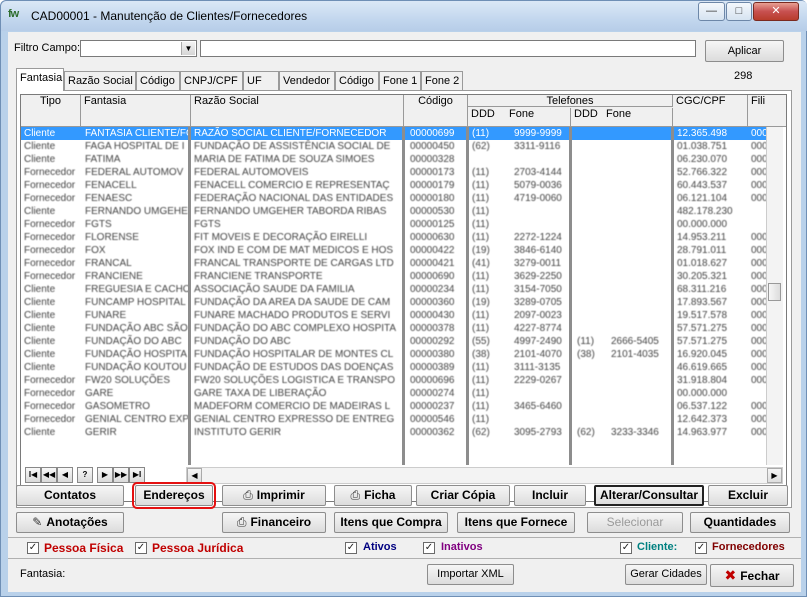 Image resolution: width=807 pixels, height=597 pixels. Describe the element at coordinates (50, 198) in the screenshot. I see `cell-tipo: Fornecedor` at that location.